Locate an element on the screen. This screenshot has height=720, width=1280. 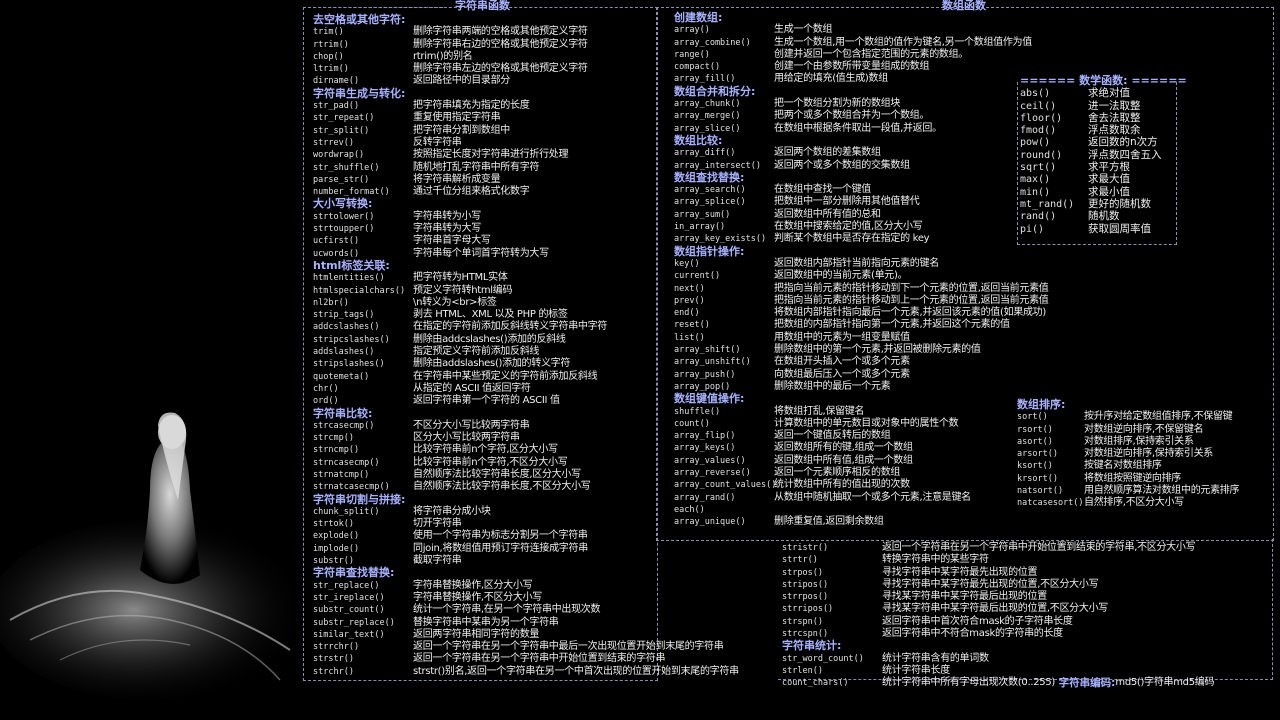
function-description: 在数组中搜索给定的值,区分大小写 is located at coordinates (848, 227).